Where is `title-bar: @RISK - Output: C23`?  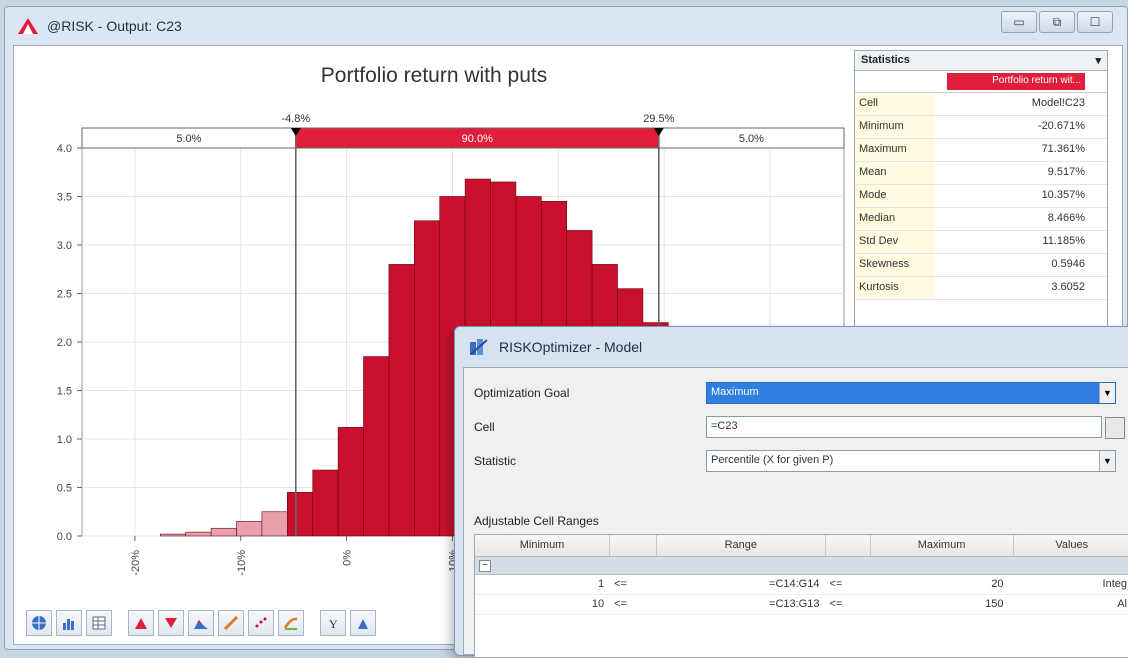
title-bar: @RISK - Output: C23 is located at coordinates (566, 26).